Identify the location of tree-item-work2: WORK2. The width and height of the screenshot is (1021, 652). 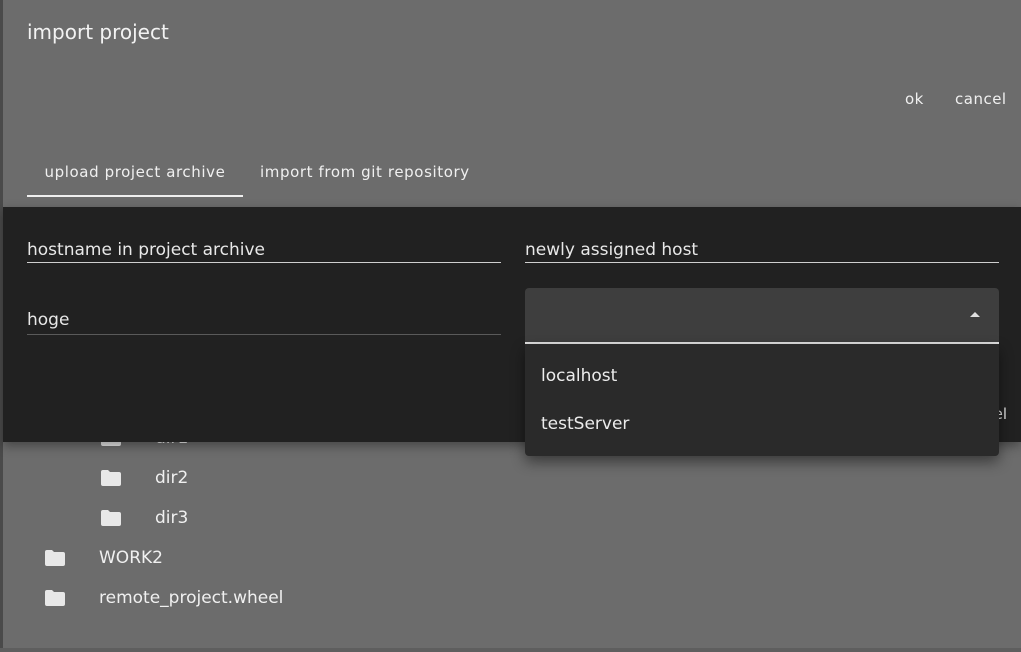
(103, 558).